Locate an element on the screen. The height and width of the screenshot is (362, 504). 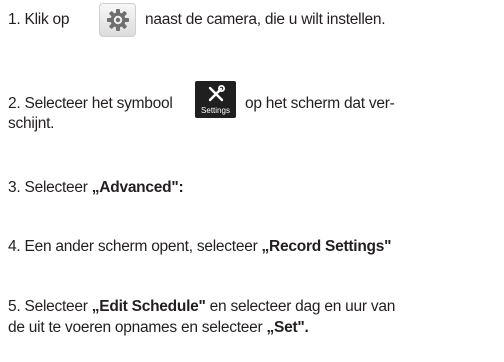
step-2-text-before: 2. Selecteer het symbool is located at coordinates (90, 103).